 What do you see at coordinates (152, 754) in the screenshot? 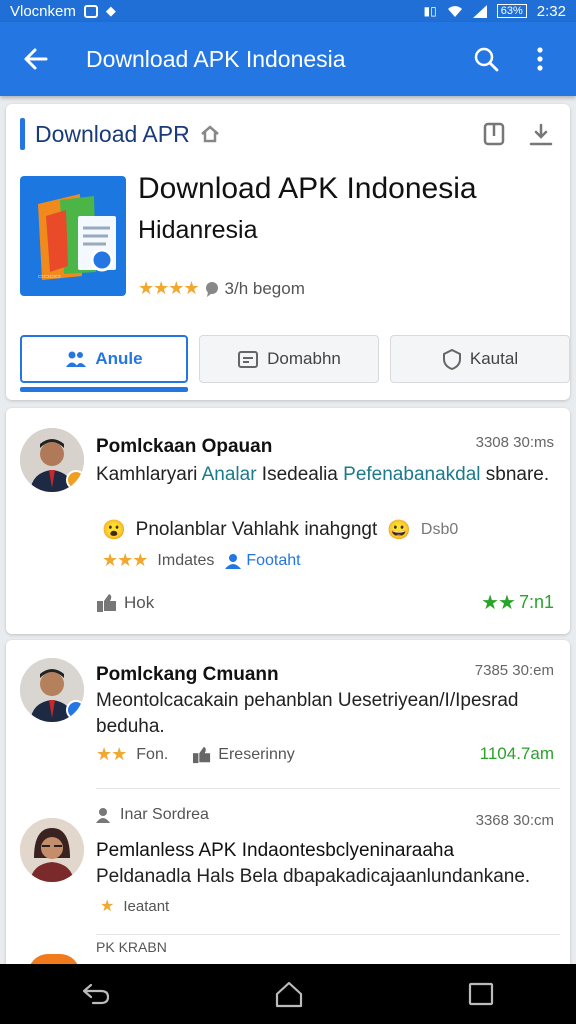
I see `review-meta-label: Fon.` at bounding box center [152, 754].